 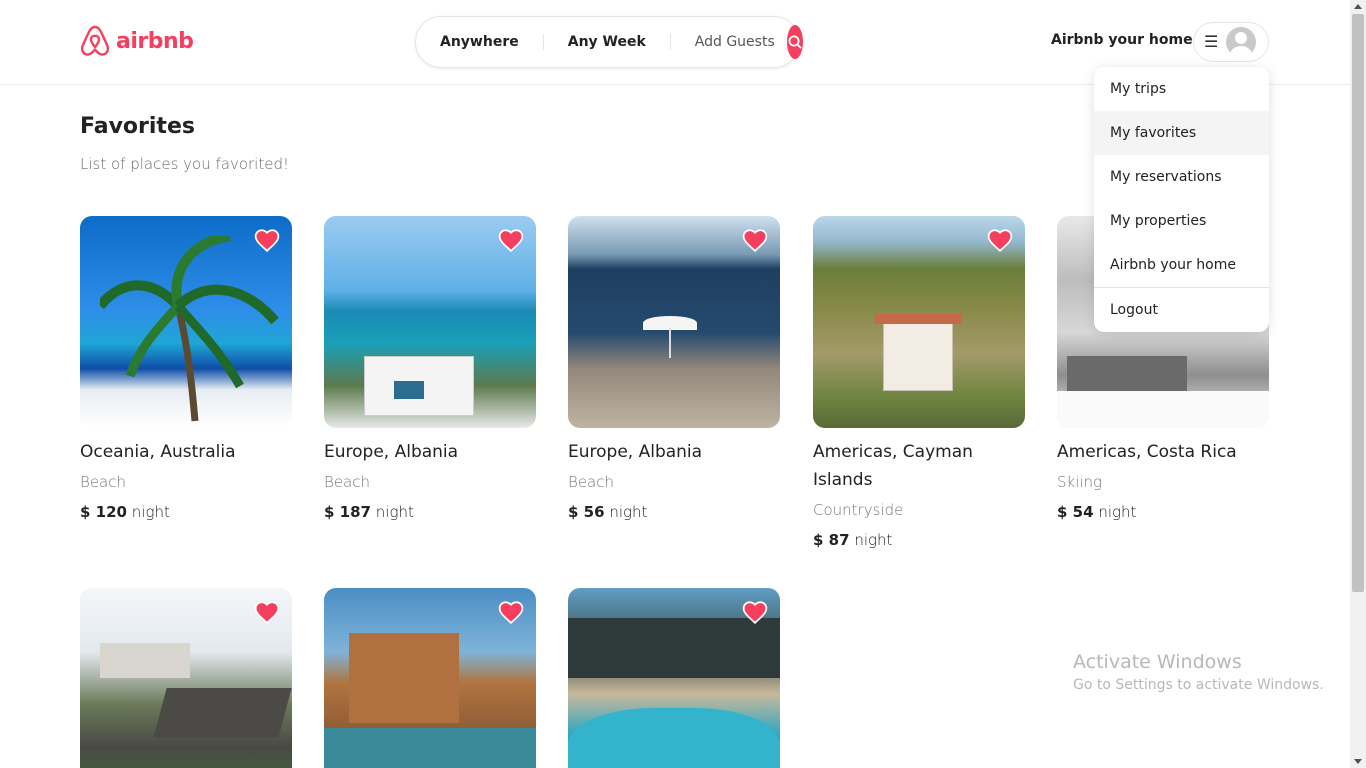 I want to click on price-value: $ 87, so click(x=831, y=540).